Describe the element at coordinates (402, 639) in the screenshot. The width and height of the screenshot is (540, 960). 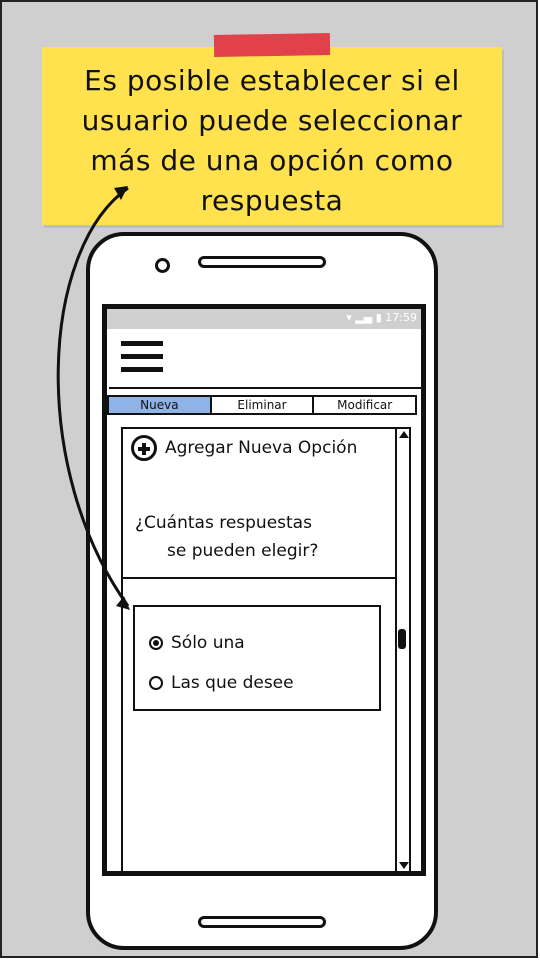
I see `scroll-thumb` at that location.